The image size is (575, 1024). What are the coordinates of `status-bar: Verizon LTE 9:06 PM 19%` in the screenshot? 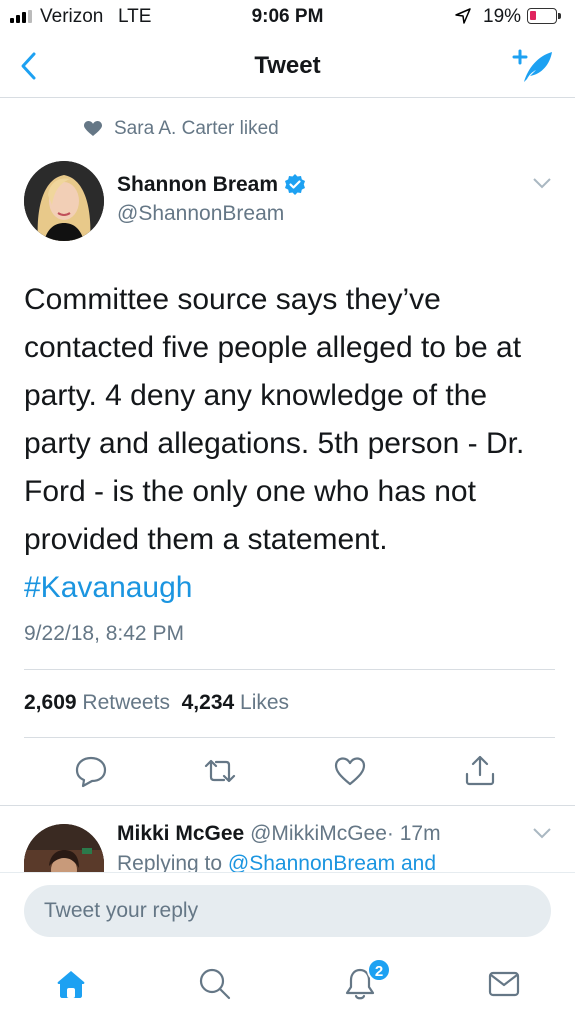 It's located at (287, 18).